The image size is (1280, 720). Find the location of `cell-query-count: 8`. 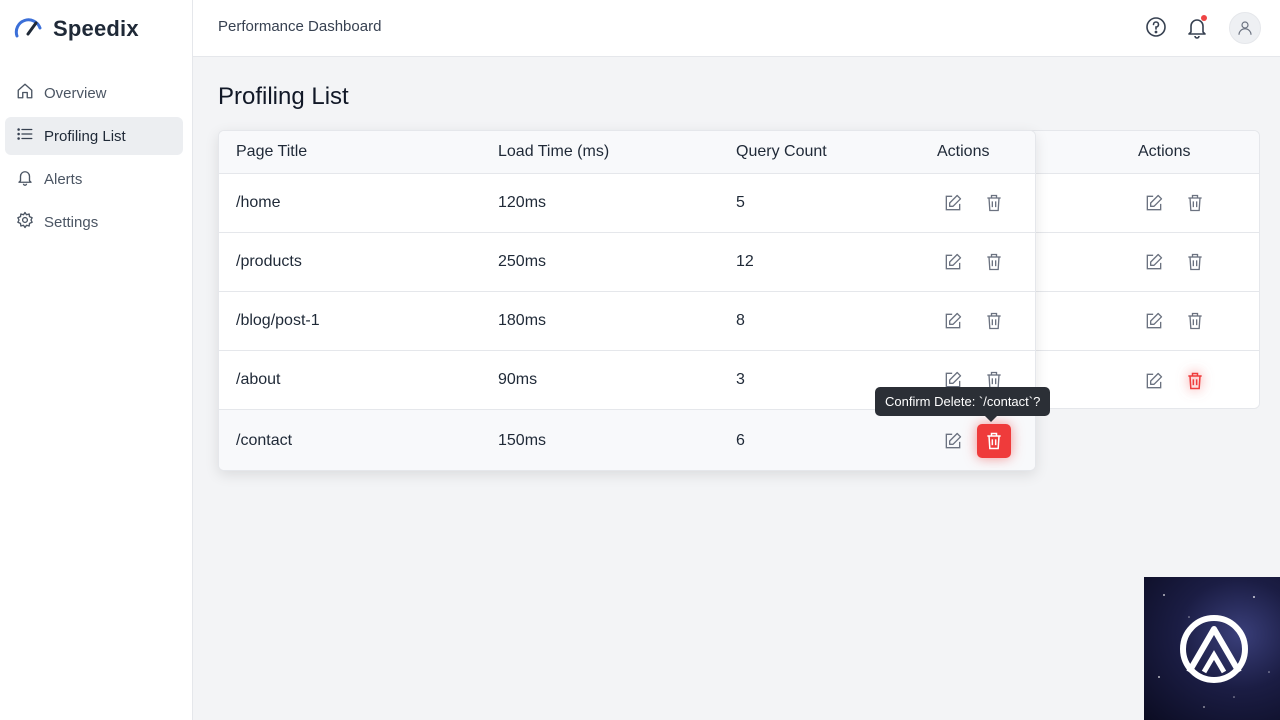

cell-query-count: 8 is located at coordinates (740, 320).